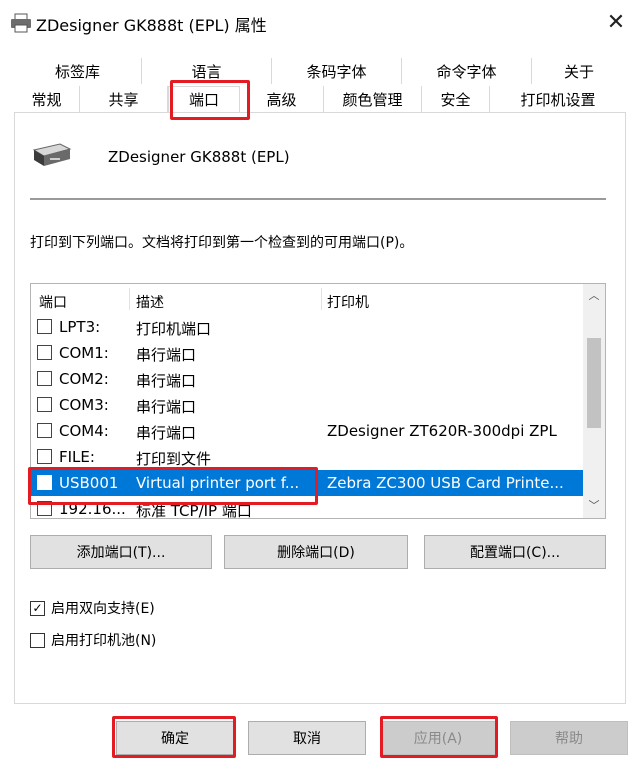  What do you see at coordinates (37, 608) in the screenshot?
I see `bidirectional-checkbox: ✓` at bounding box center [37, 608].